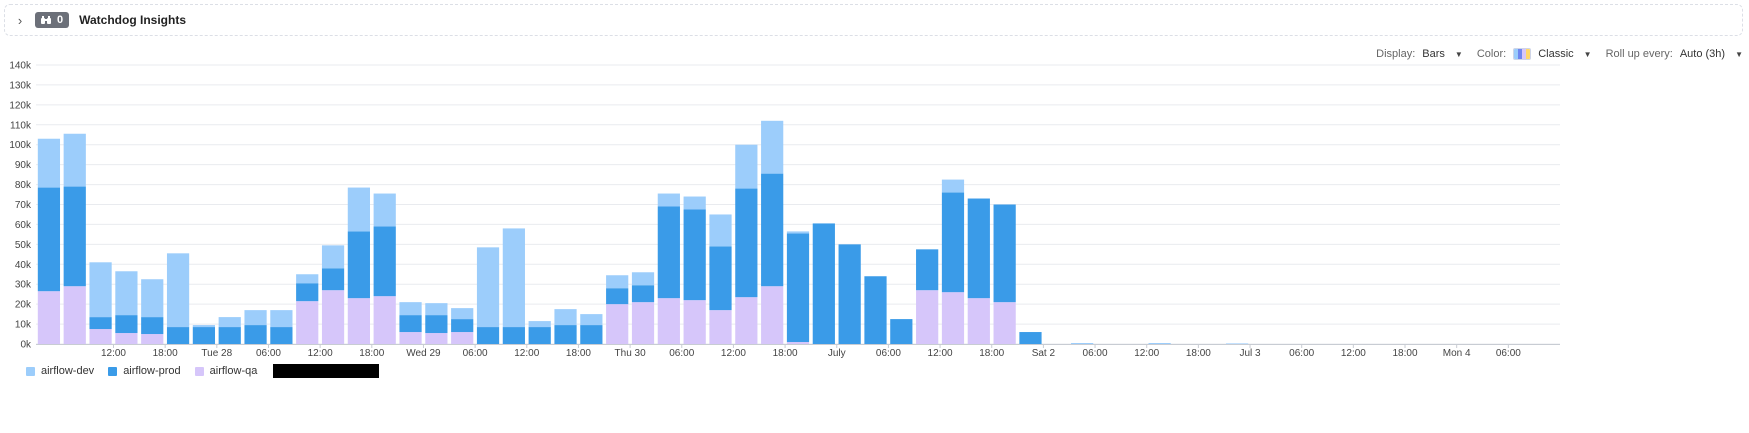 The width and height of the screenshot is (1749, 433). I want to click on y-tick-label: 60k, so click(23, 225).